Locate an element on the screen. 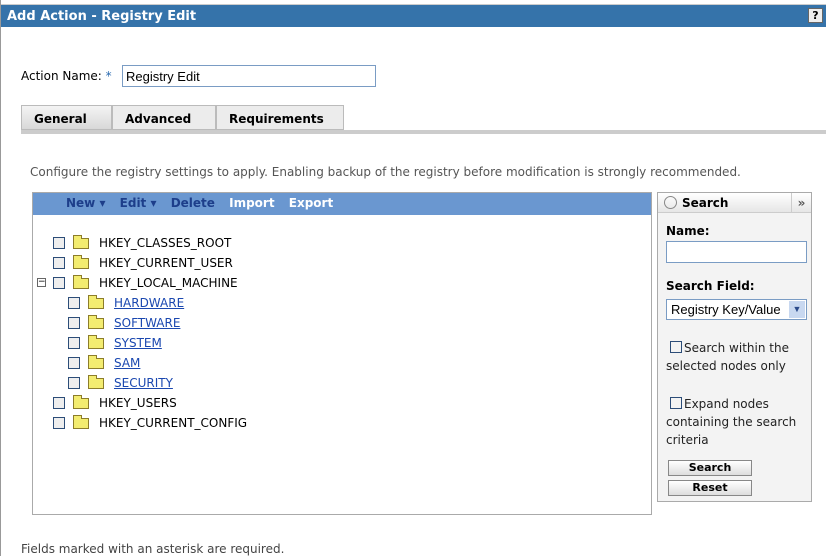 The image size is (826, 556). node-label: HKEY_LOCAL_MACHINE is located at coordinates (168, 283).